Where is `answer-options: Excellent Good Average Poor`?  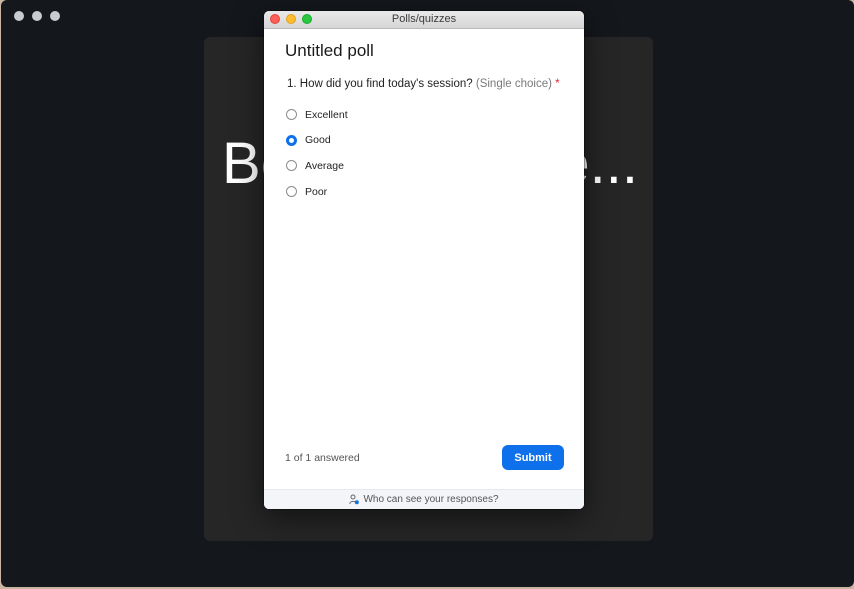
answer-options: Excellent Good Average Poor is located at coordinates (317, 153).